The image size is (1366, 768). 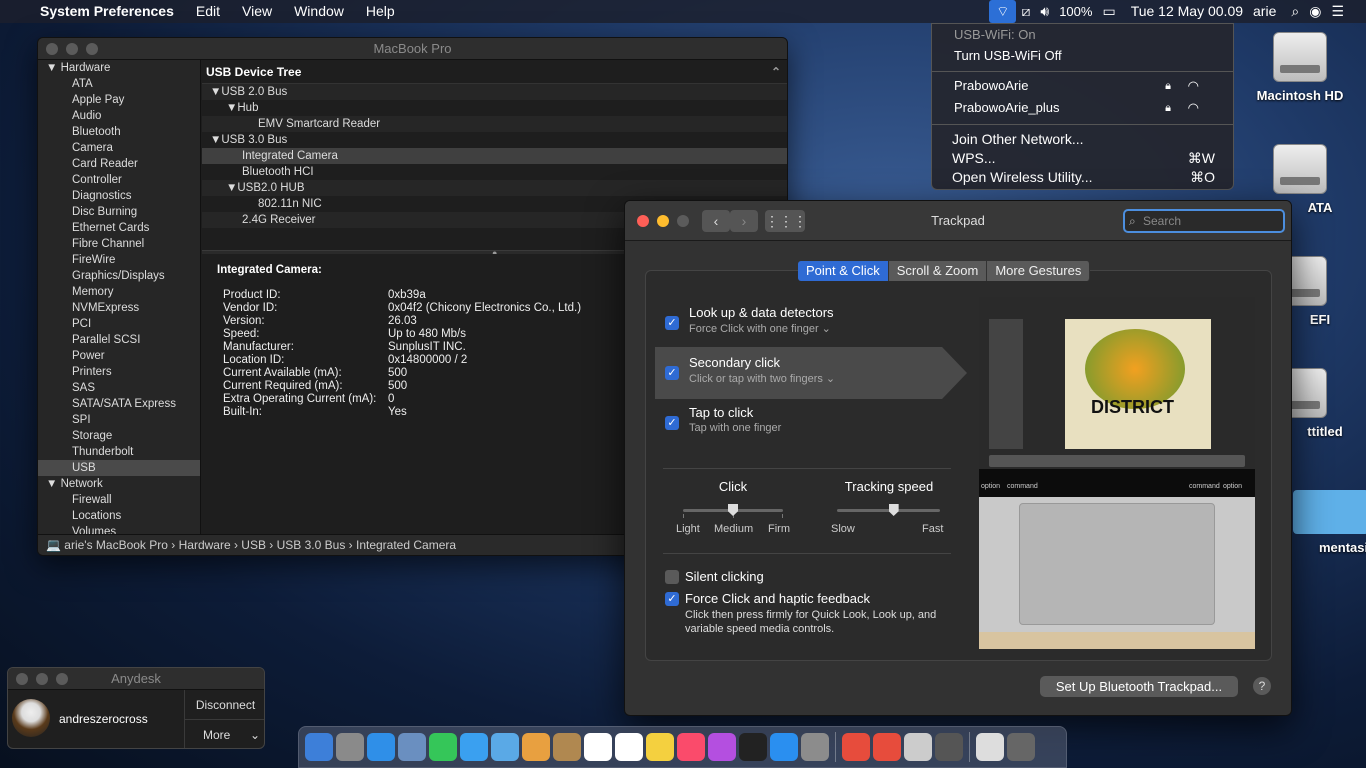 What do you see at coordinates (350, 747) in the screenshot?
I see `launchpad-icon` at bounding box center [350, 747].